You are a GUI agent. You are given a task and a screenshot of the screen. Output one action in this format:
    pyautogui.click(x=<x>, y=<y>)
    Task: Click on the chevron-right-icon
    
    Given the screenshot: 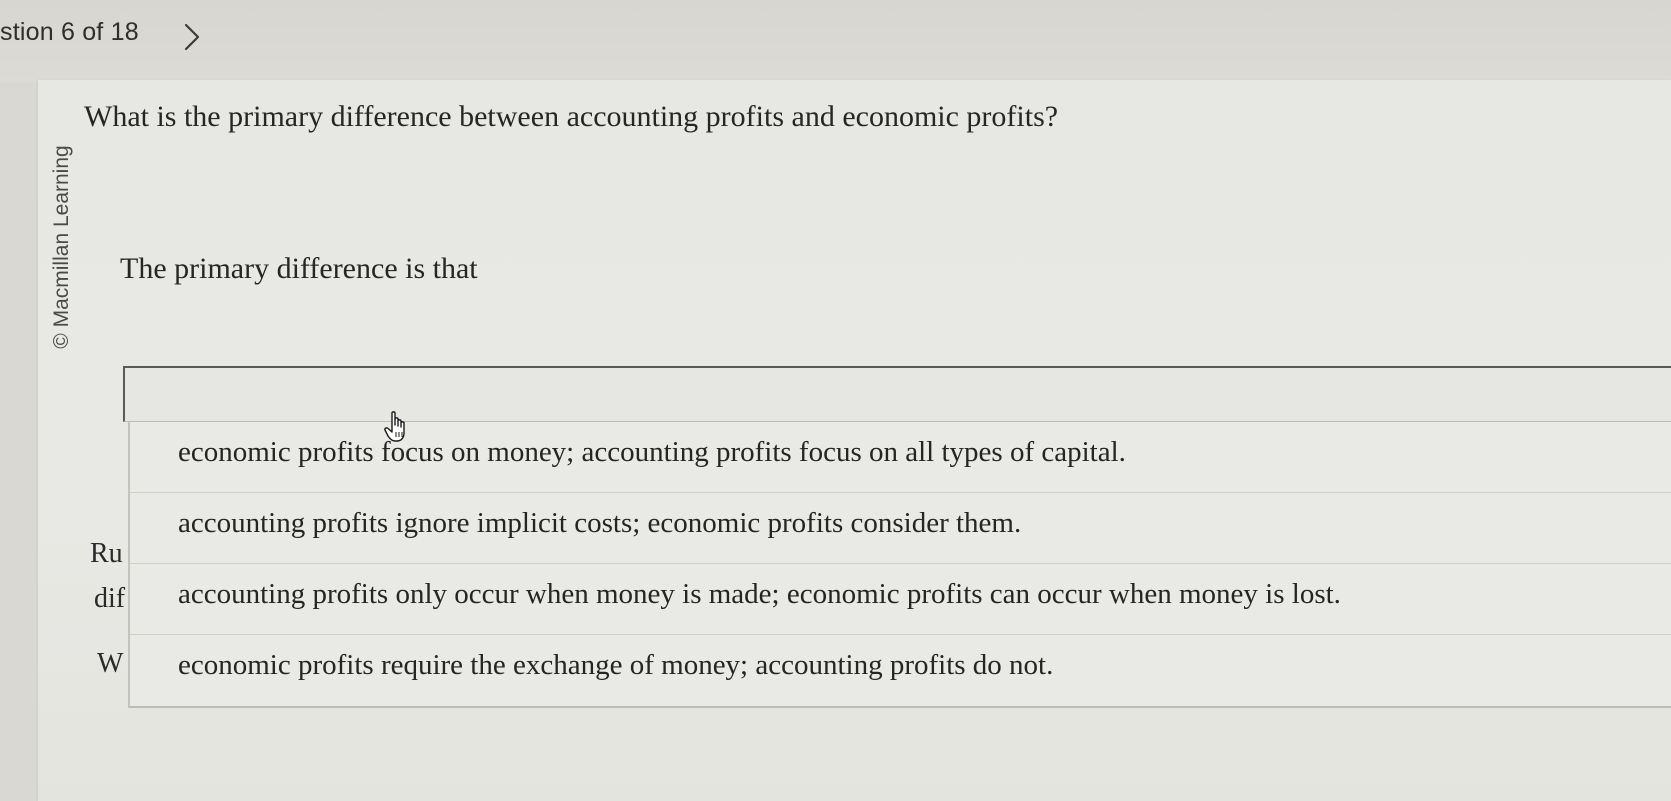 What is the action you would take?
    pyautogui.click(x=193, y=37)
    